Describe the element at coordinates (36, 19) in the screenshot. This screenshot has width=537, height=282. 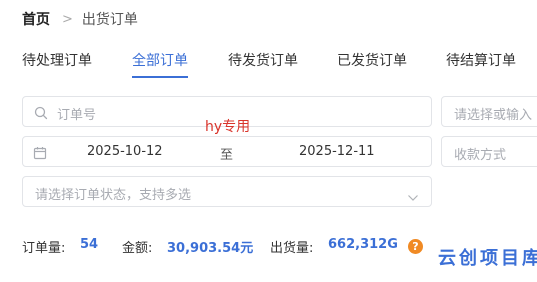
I see `breadcrumb-home: 首页` at that location.